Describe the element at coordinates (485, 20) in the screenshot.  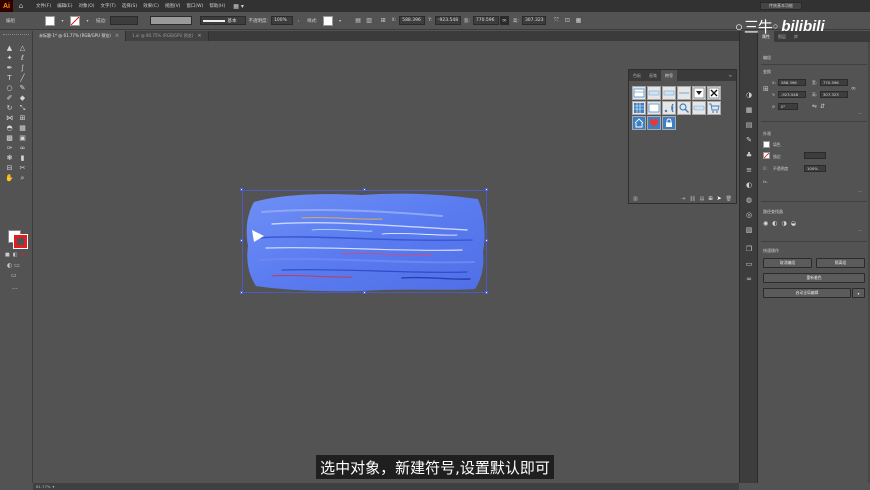
I see `w-field: 770.596` at that location.